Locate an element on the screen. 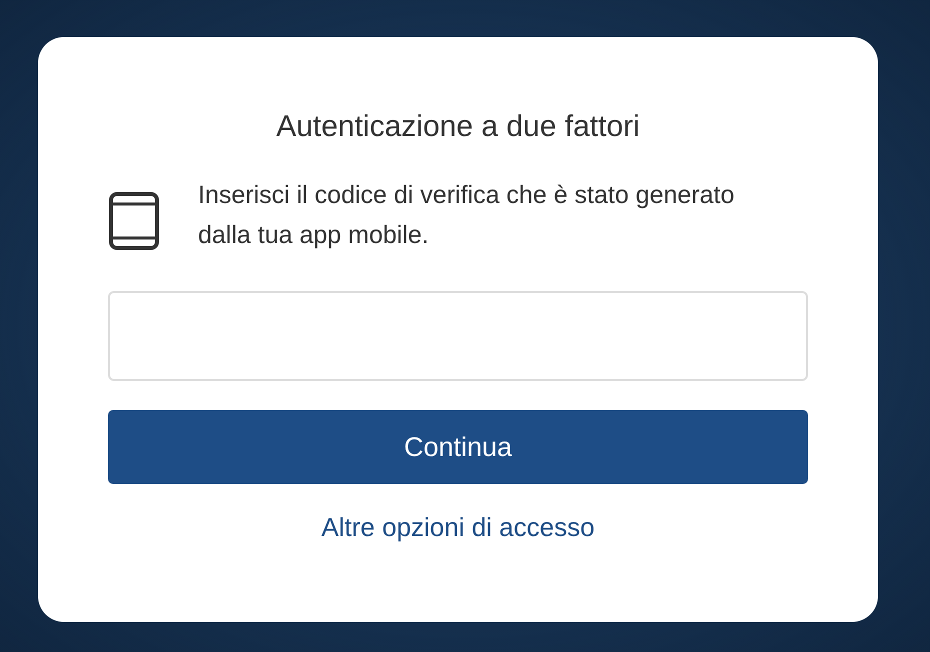  tablet-icon is located at coordinates (134, 221).